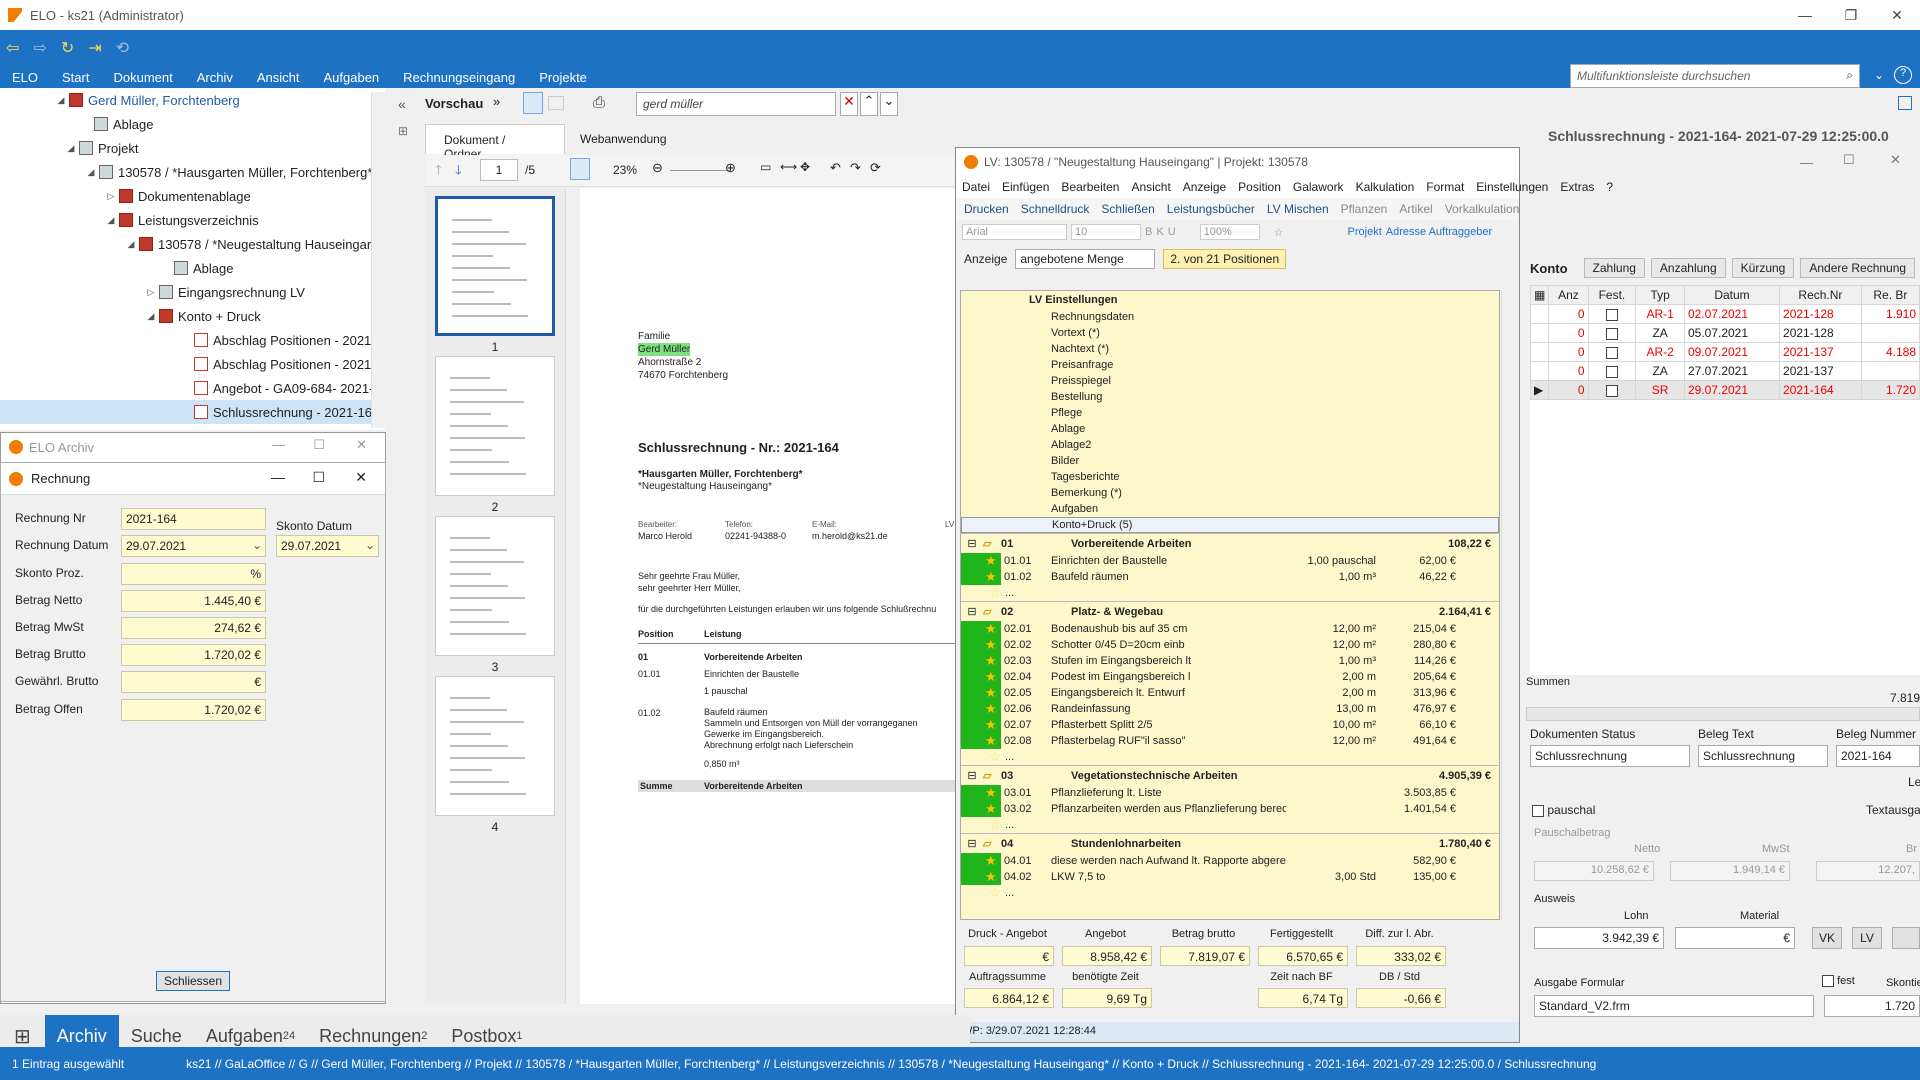  Describe the element at coordinates (1204, 187) in the screenshot. I see `lv-menu-item: Anzeige` at that location.